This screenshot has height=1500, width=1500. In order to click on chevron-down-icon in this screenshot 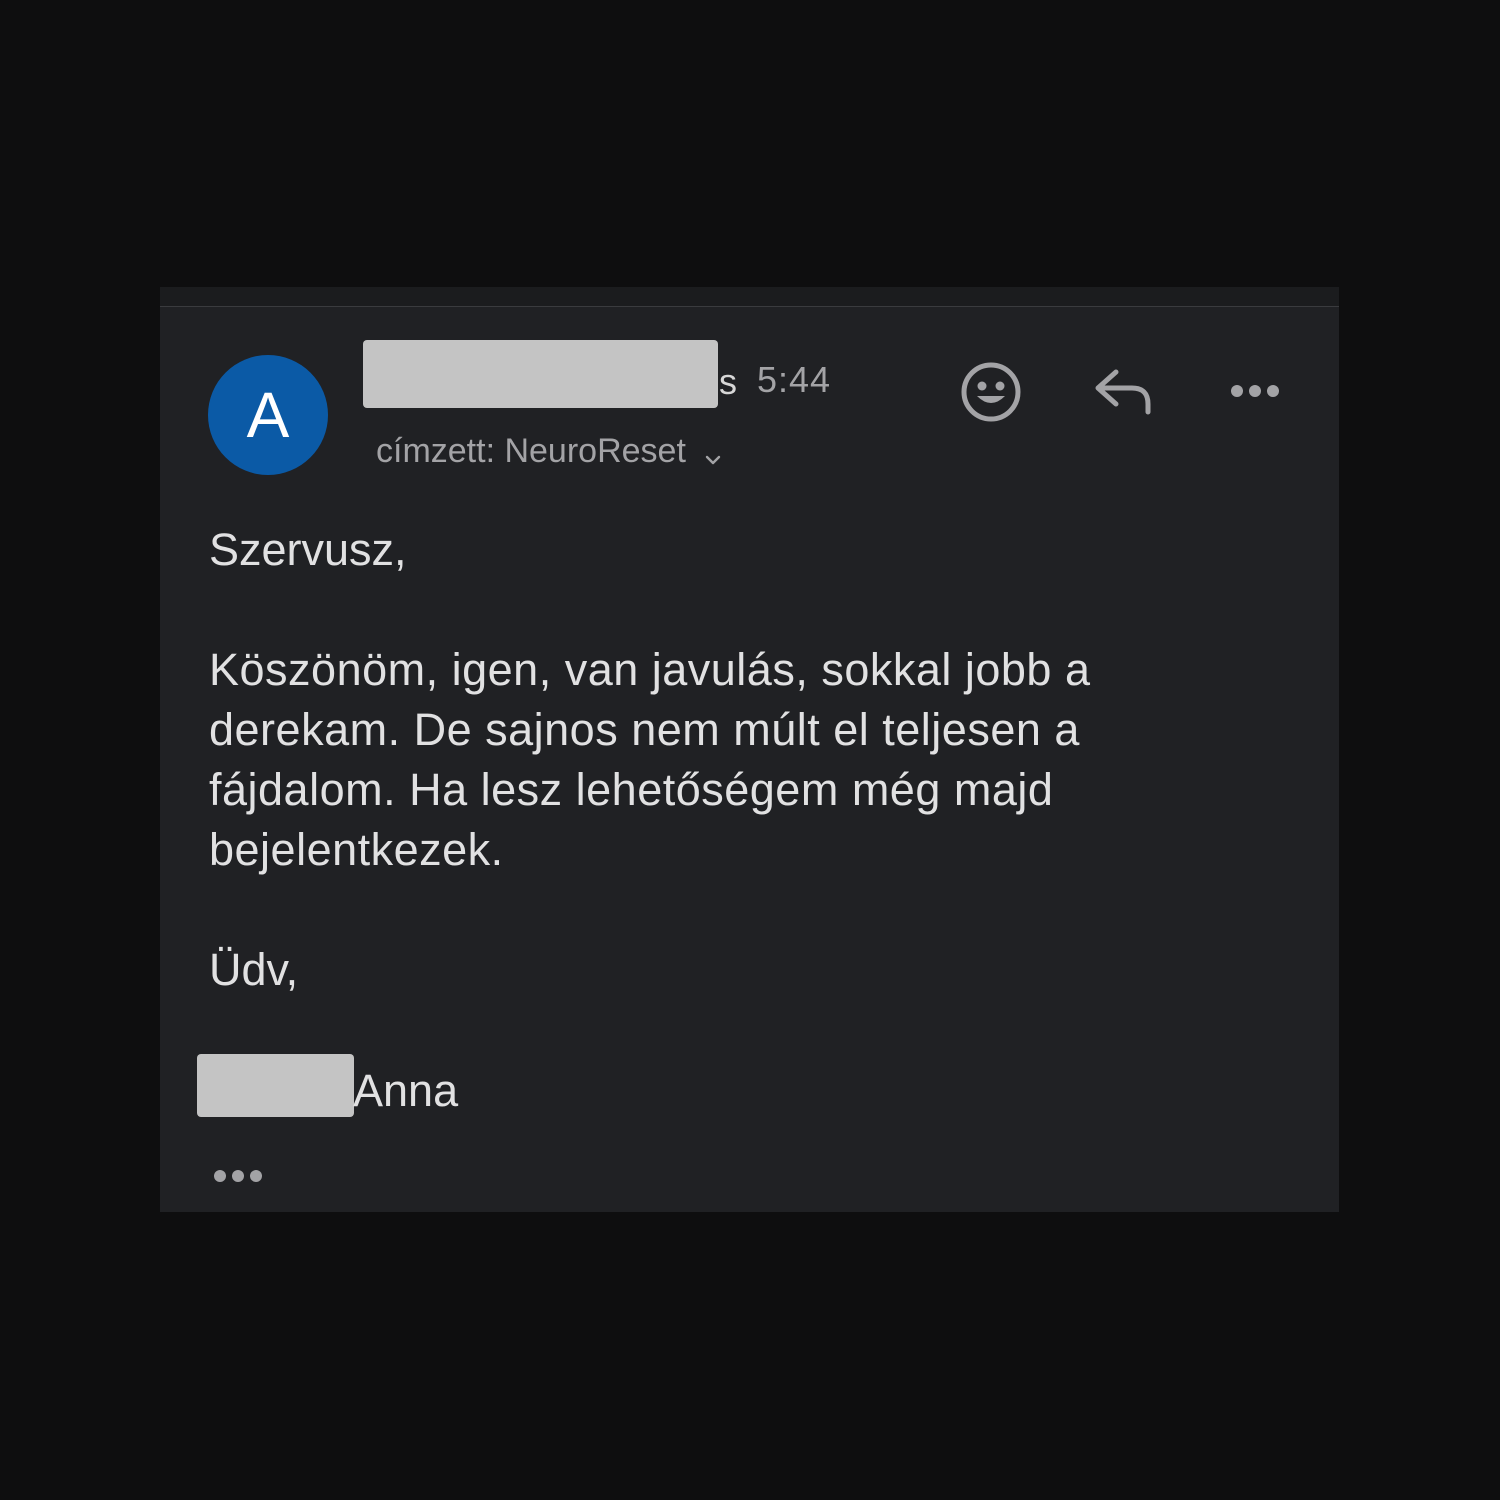, I will do `click(713, 452)`.